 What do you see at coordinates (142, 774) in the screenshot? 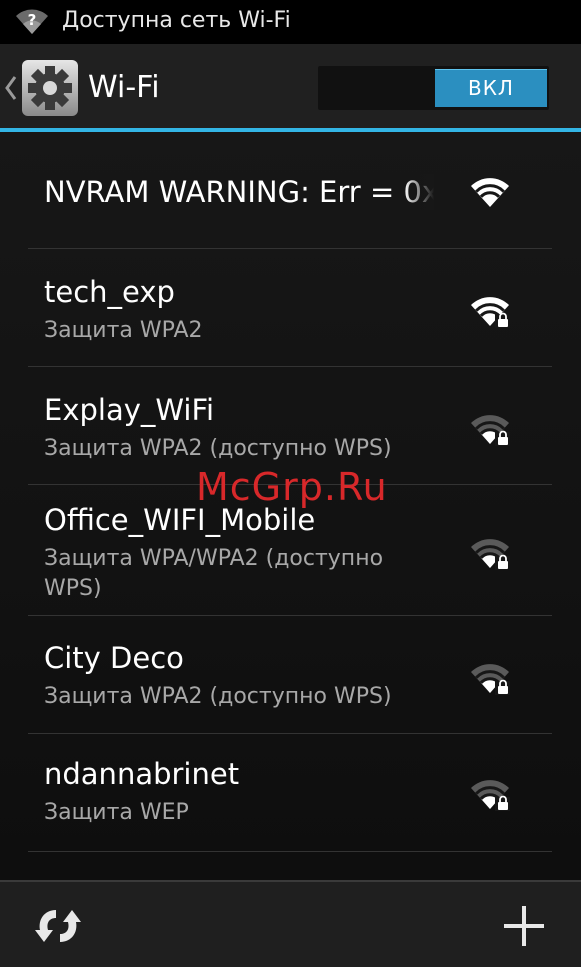
I see `network-ssid: ndannabrinet` at bounding box center [142, 774].